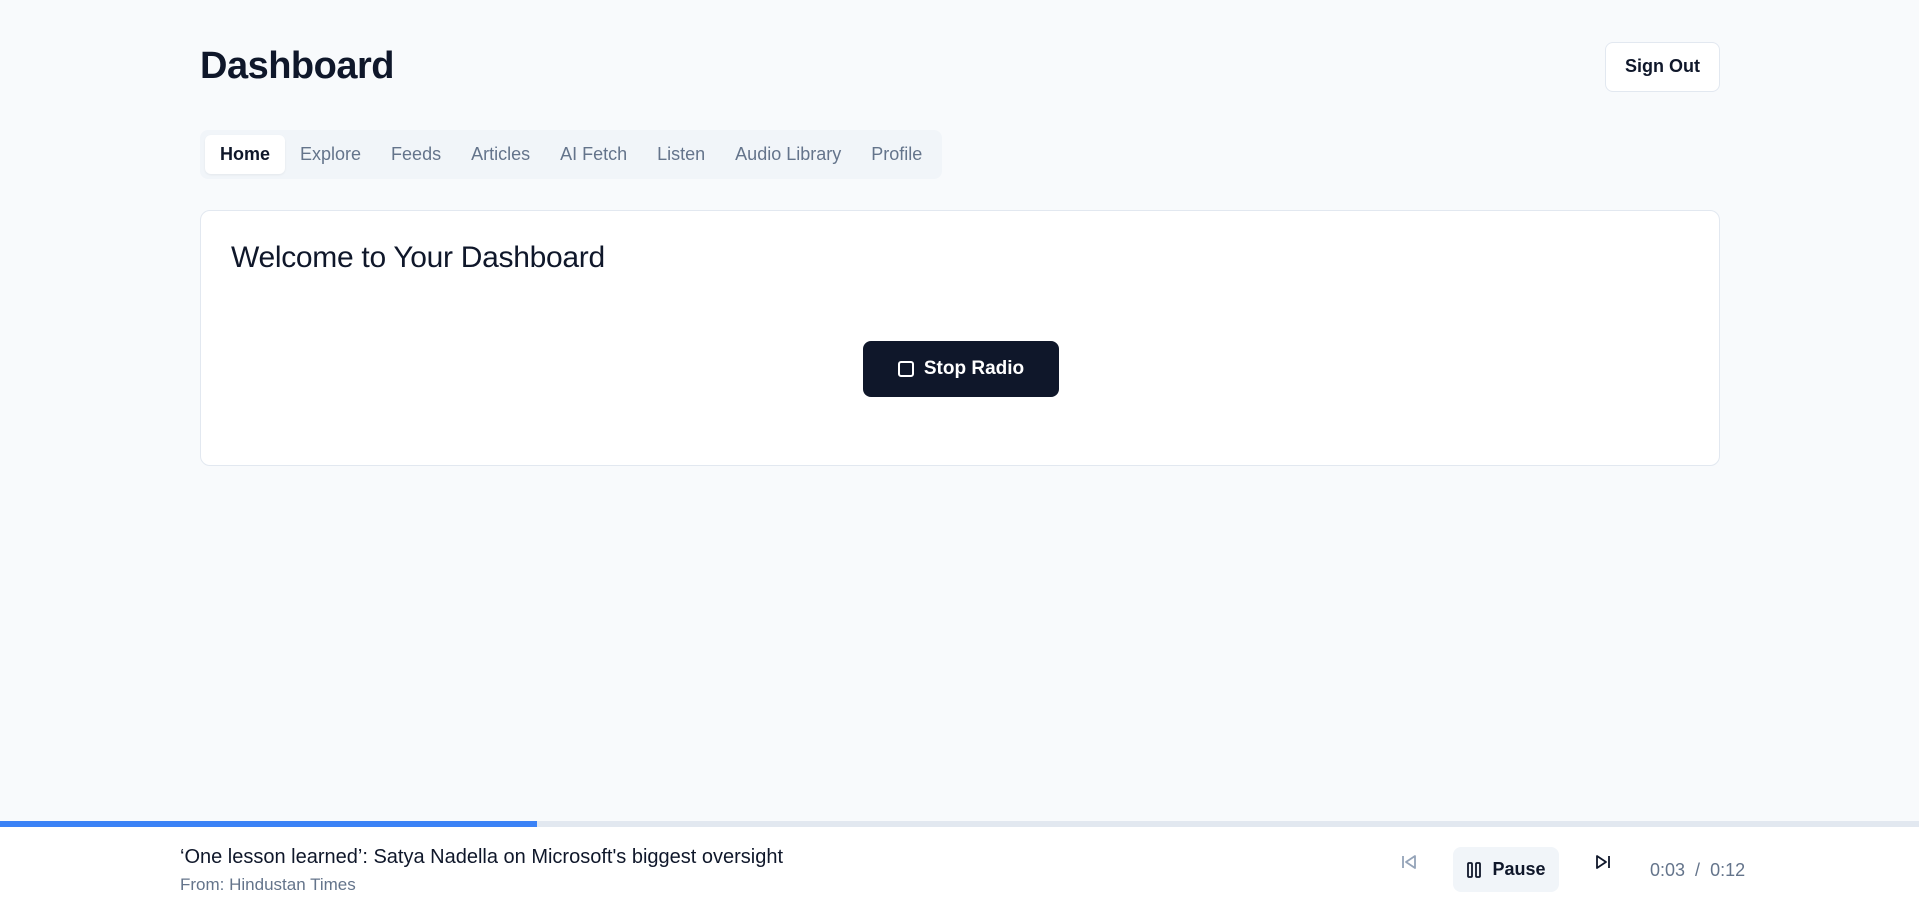  I want to click on card-title: Welcome to Your Dashboard, so click(418, 257).